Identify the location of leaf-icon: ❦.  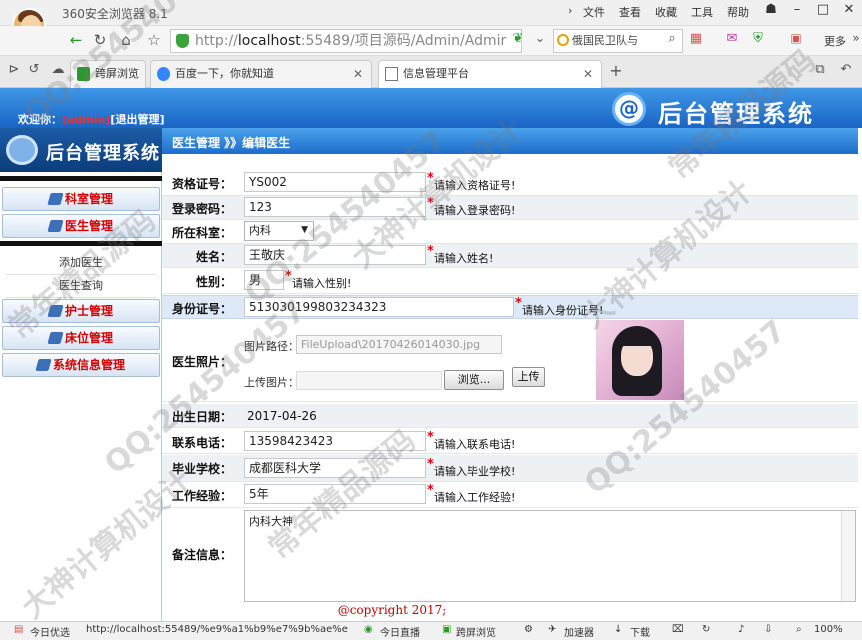
(518, 38).